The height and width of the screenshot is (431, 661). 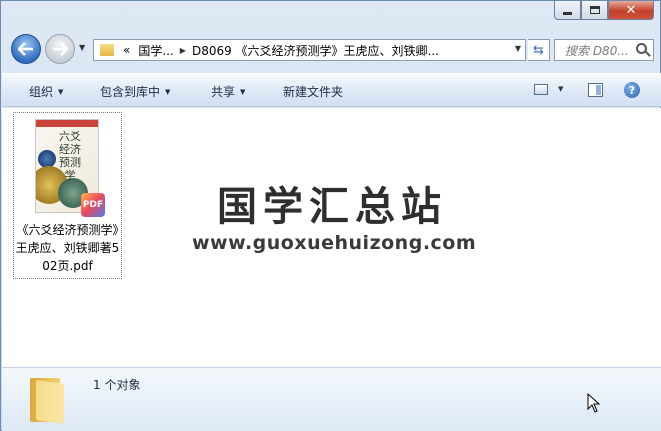 What do you see at coordinates (641, 48) in the screenshot?
I see `search-icon` at bounding box center [641, 48].